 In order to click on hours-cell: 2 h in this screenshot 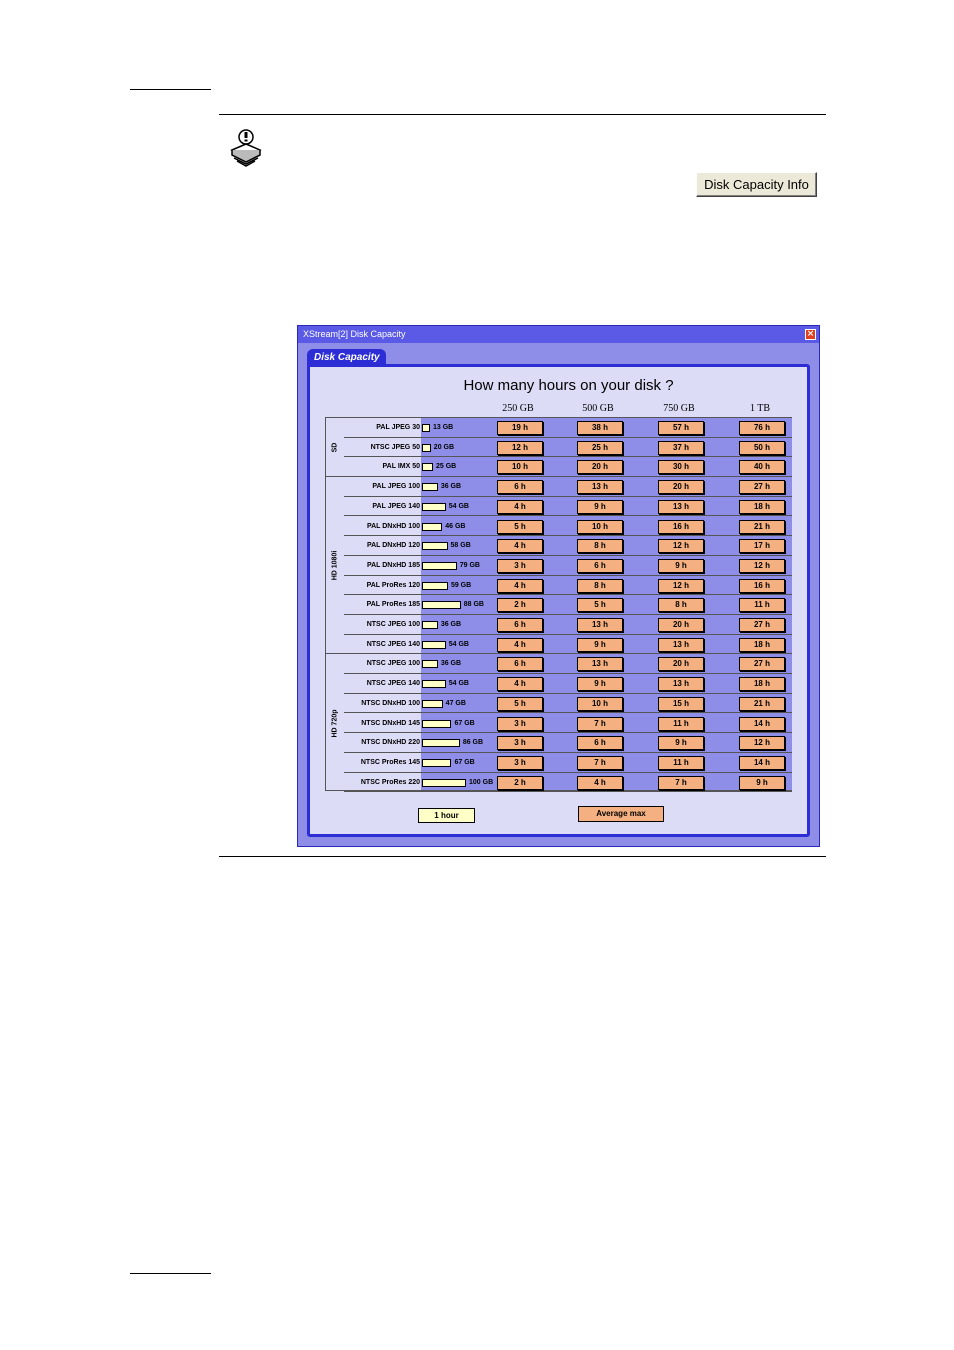, I will do `click(520, 605)`.